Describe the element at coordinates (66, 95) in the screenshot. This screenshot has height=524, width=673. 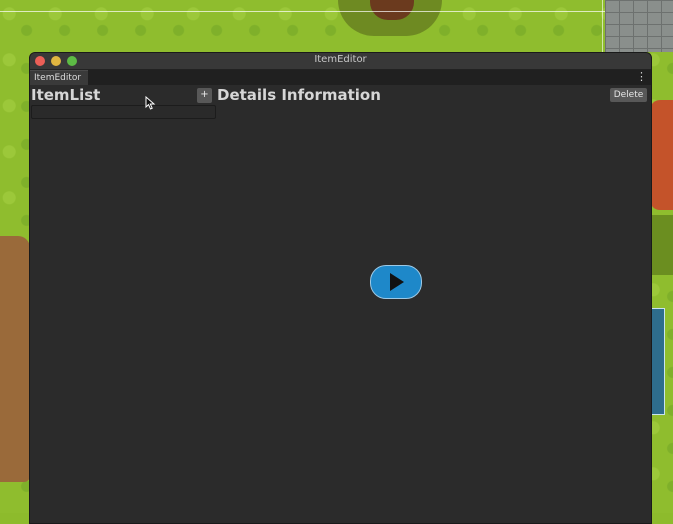
I see `item-list-title: ItemList` at that location.